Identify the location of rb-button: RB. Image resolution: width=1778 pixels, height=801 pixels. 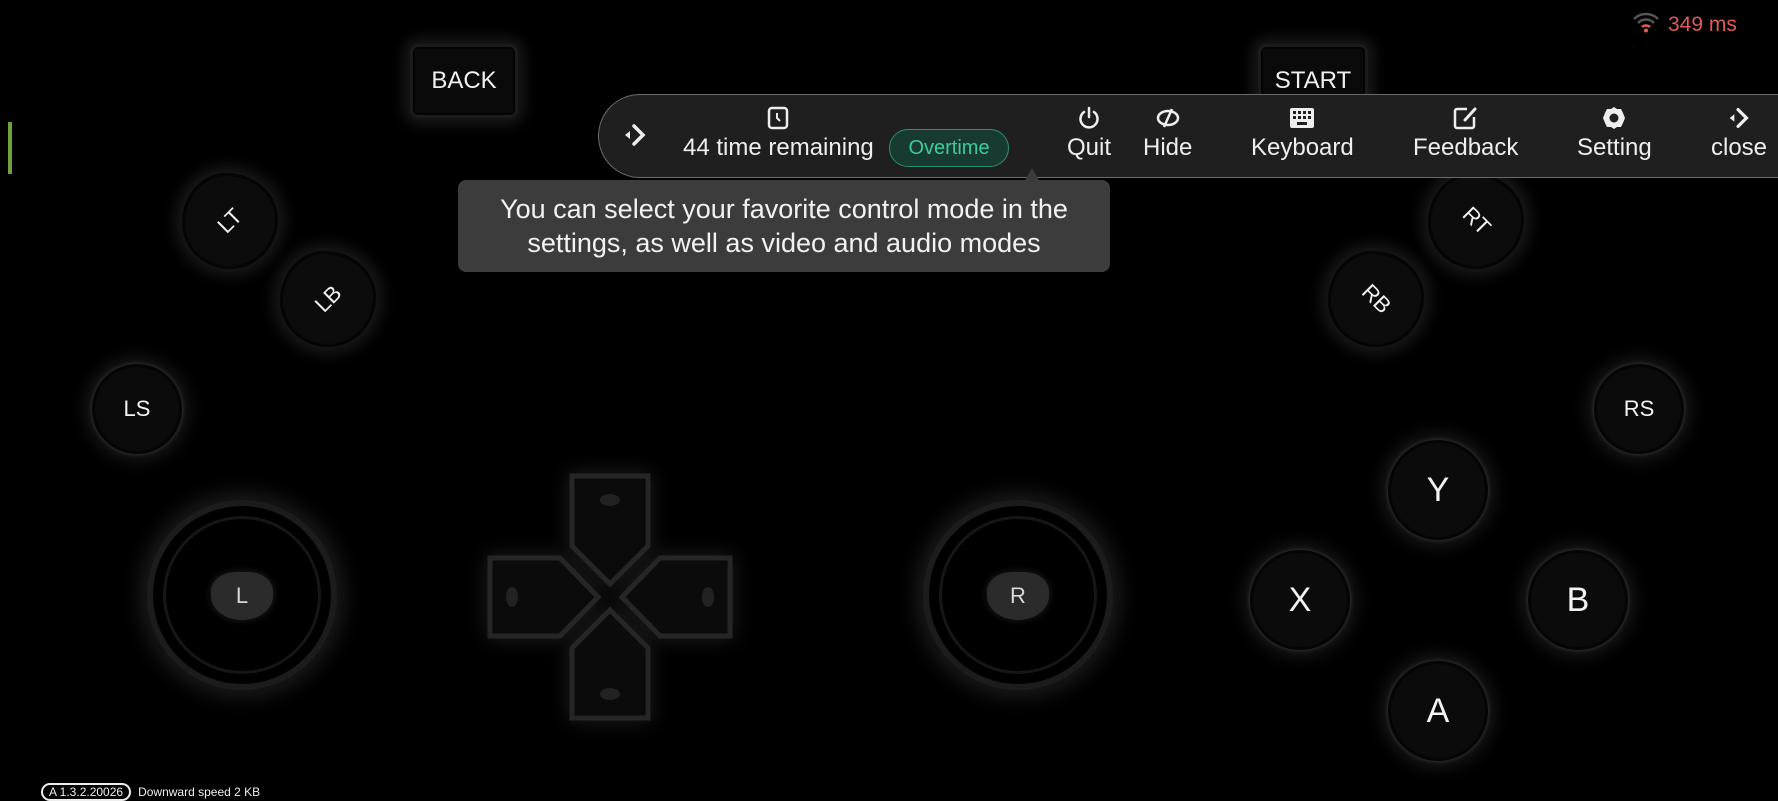
(1376, 299).